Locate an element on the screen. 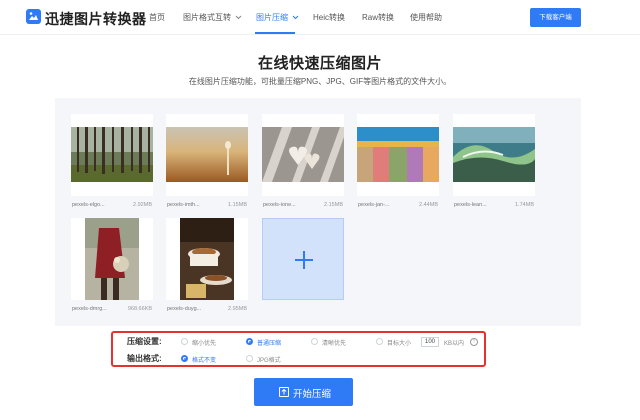  nav-home: 首页 is located at coordinates (157, 17).